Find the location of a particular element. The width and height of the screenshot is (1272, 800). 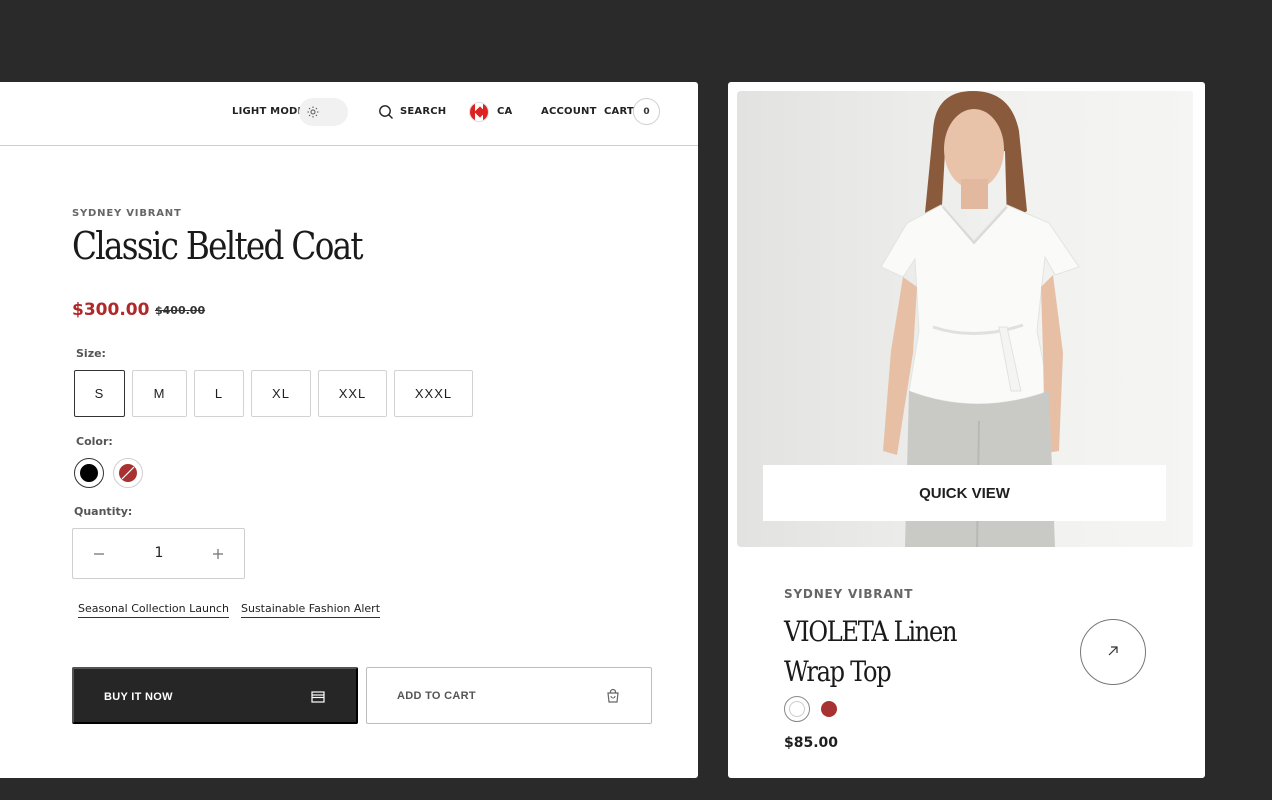

cart-count-badge: 0 is located at coordinates (646, 111).